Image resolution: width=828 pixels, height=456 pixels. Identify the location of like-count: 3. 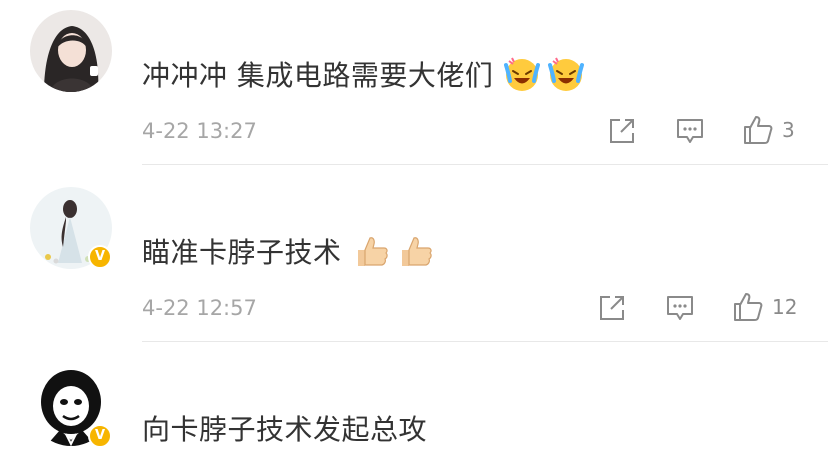
(788, 130).